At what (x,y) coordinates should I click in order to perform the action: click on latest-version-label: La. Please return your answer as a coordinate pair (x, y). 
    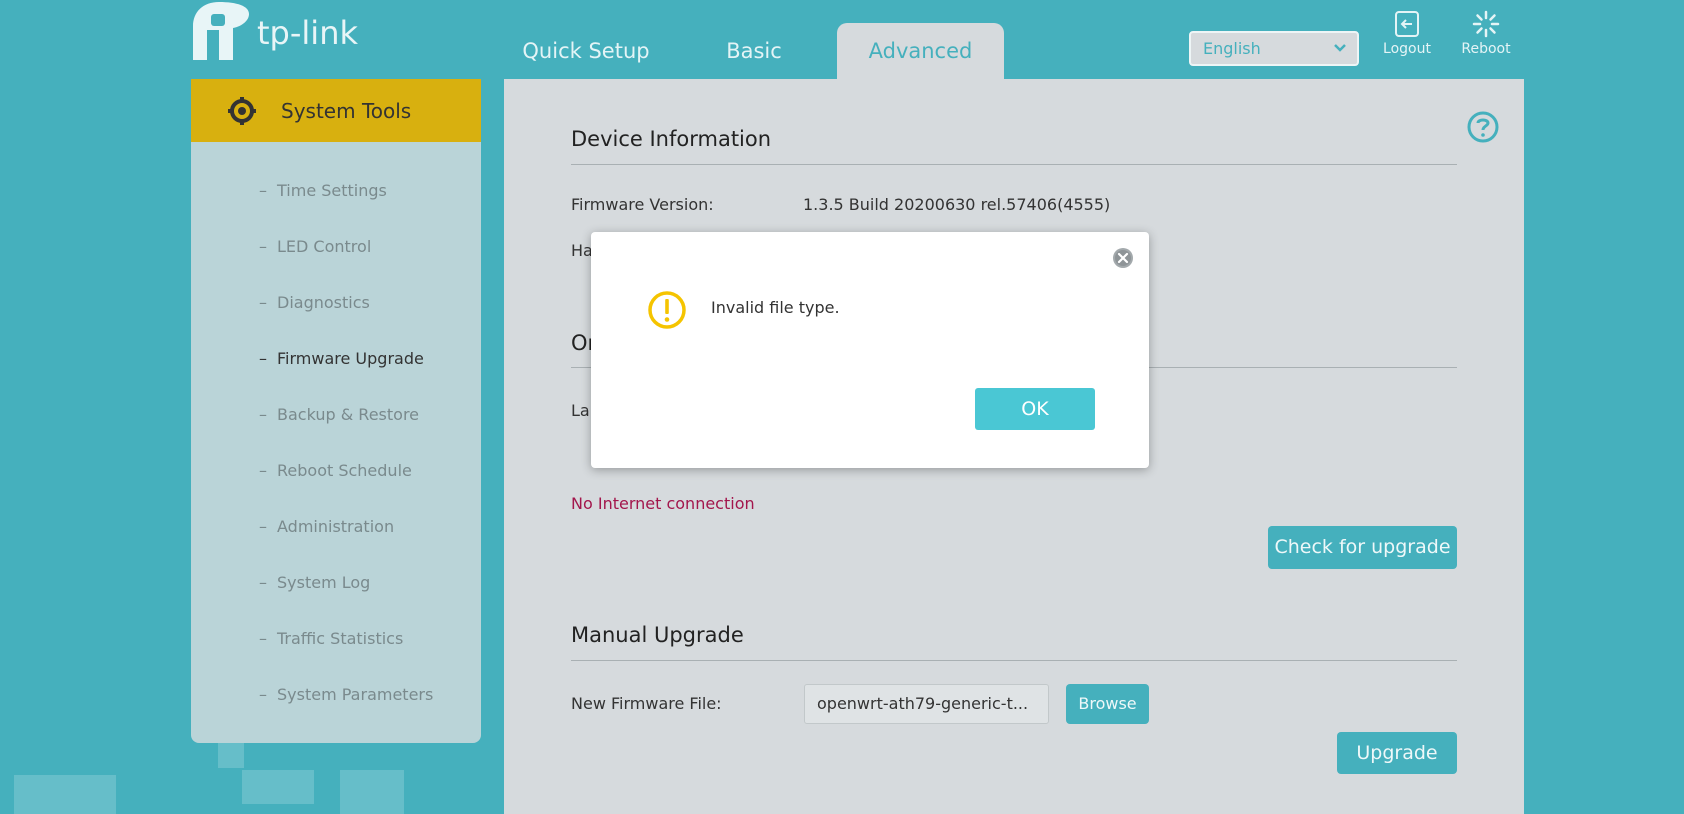
    Looking at the image, I should click on (580, 410).